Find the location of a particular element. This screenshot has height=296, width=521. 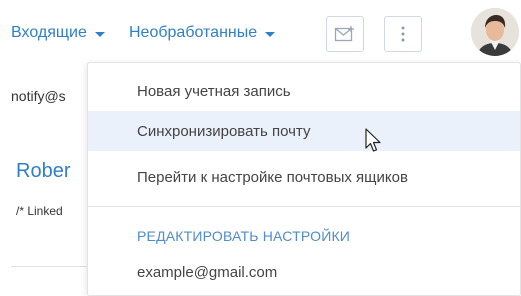

menu-item-label: example@gmail.com is located at coordinates (207, 272).